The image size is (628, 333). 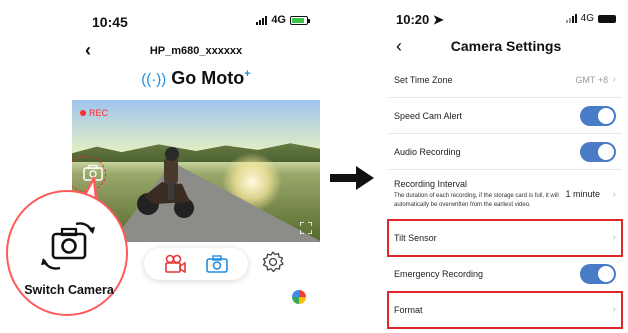 I want to click on status-time: 10:20 ➤, so click(x=420, y=19).